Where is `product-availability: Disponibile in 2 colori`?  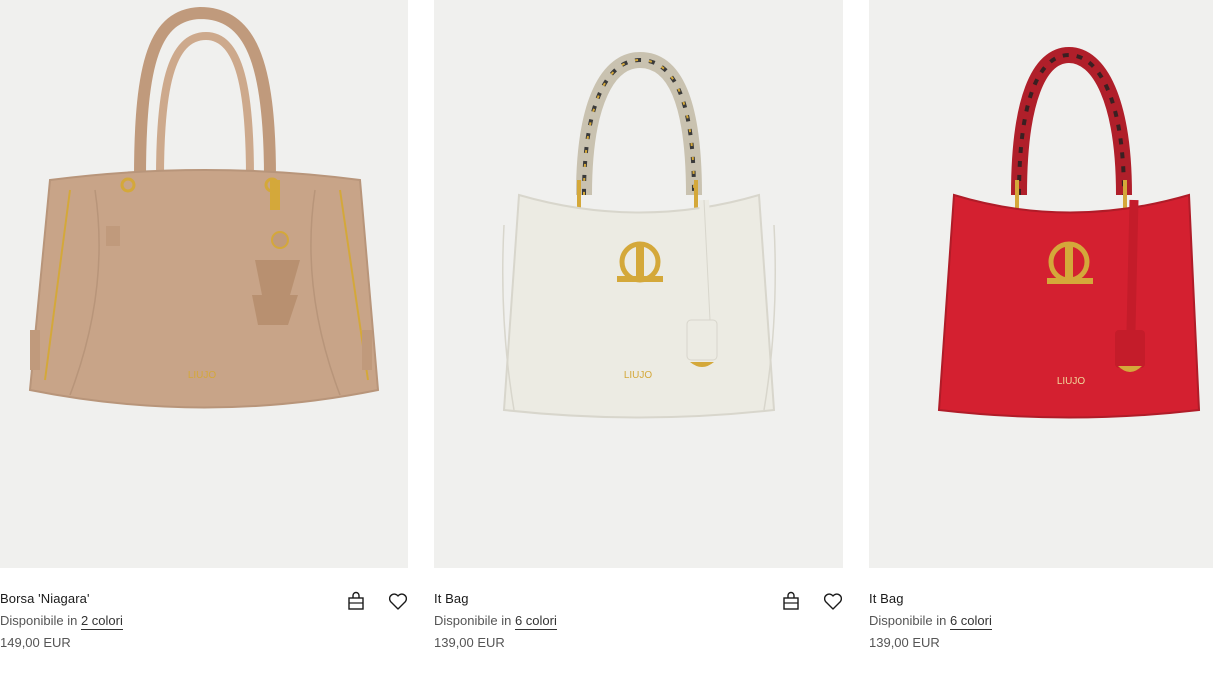
product-availability: Disponibile in 2 colori is located at coordinates (204, 621).